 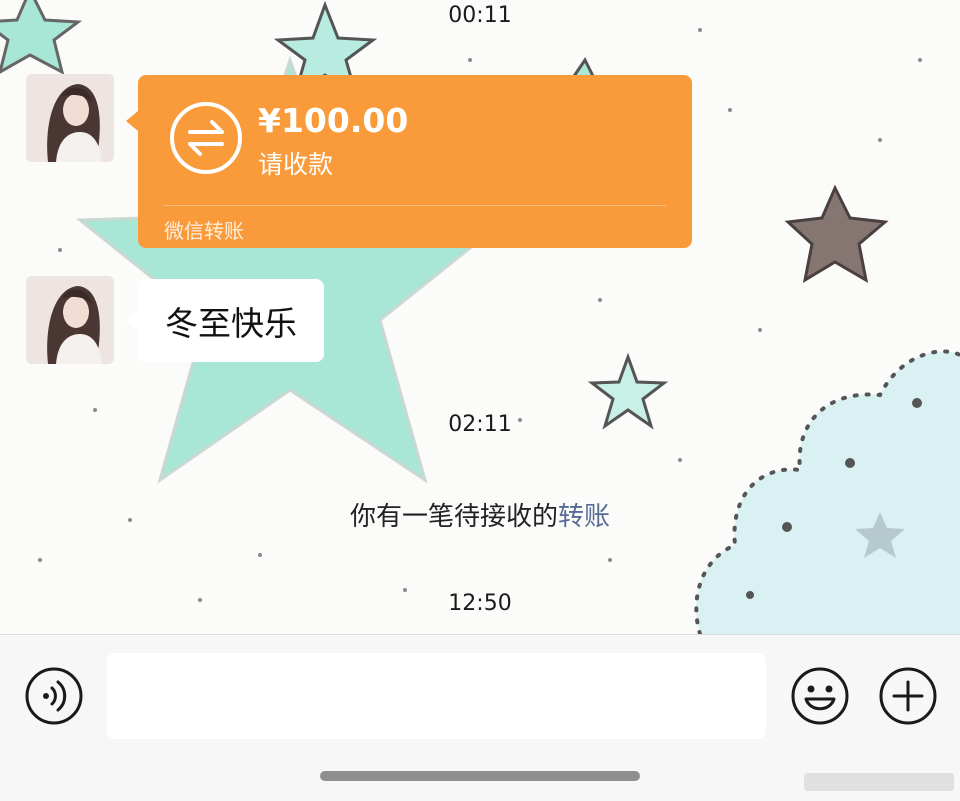 What do you see at coordinates (908, 696) in the screenshot?
I see `plus-icon` at bounding box center [908, 696].